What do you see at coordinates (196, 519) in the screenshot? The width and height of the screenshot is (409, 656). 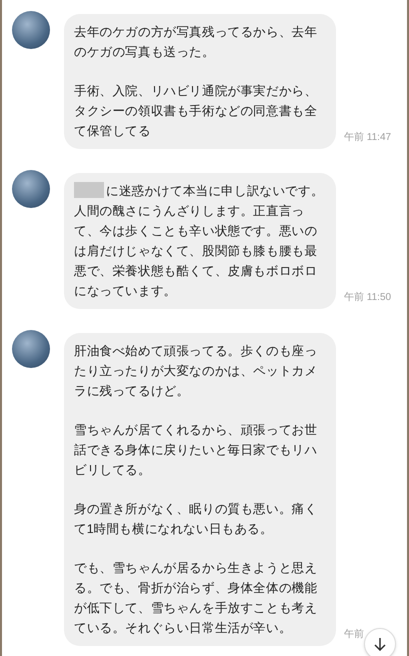 I see `message-text: 身の置き所がなく、眠りの質も悪い。痛くて1時間も横になれない日もある。` at bounding box center [196, 519].